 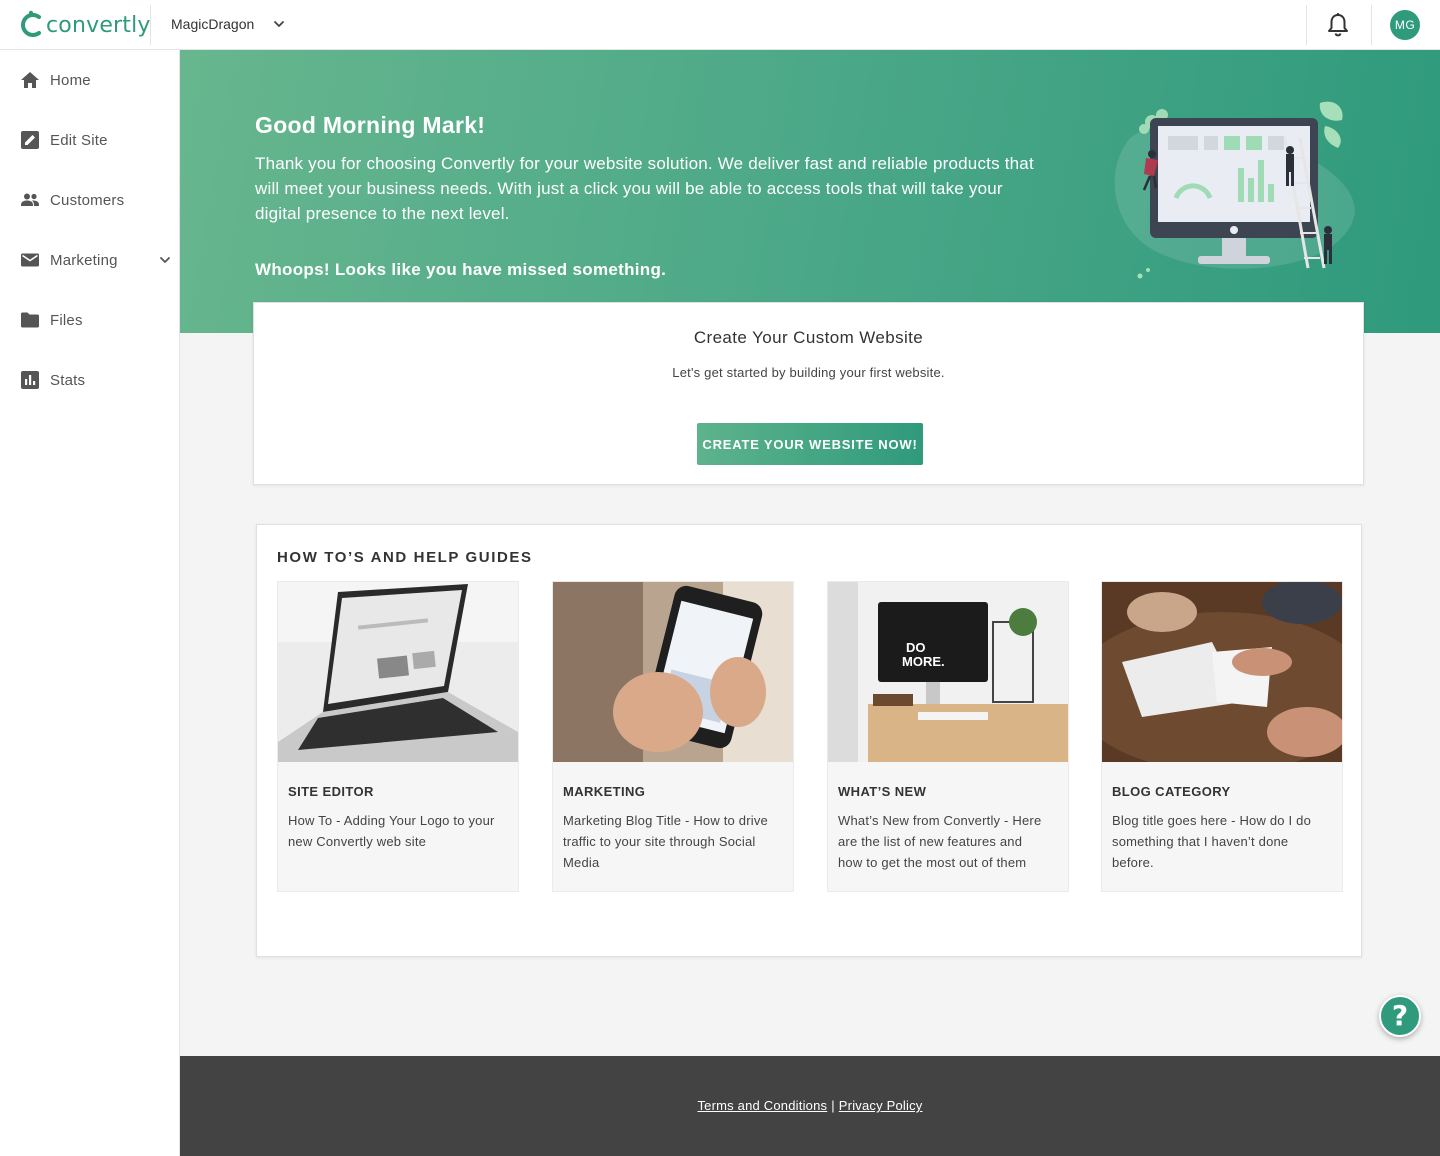 I want to click on guide-category: BLOG CATEGORY, so click(x=1171, y=791).